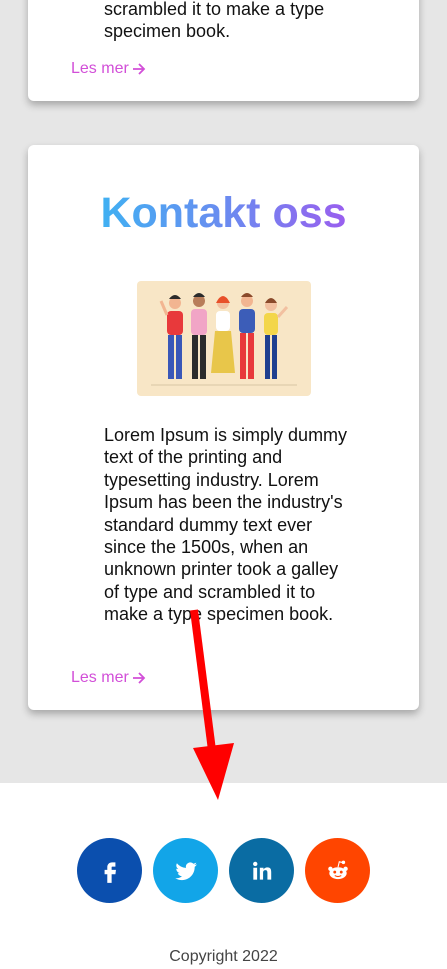 The image size is (447, 969). Describe the element at coordinates (224, 338) in the screenshot. I see `people-group-illustration` at that location.